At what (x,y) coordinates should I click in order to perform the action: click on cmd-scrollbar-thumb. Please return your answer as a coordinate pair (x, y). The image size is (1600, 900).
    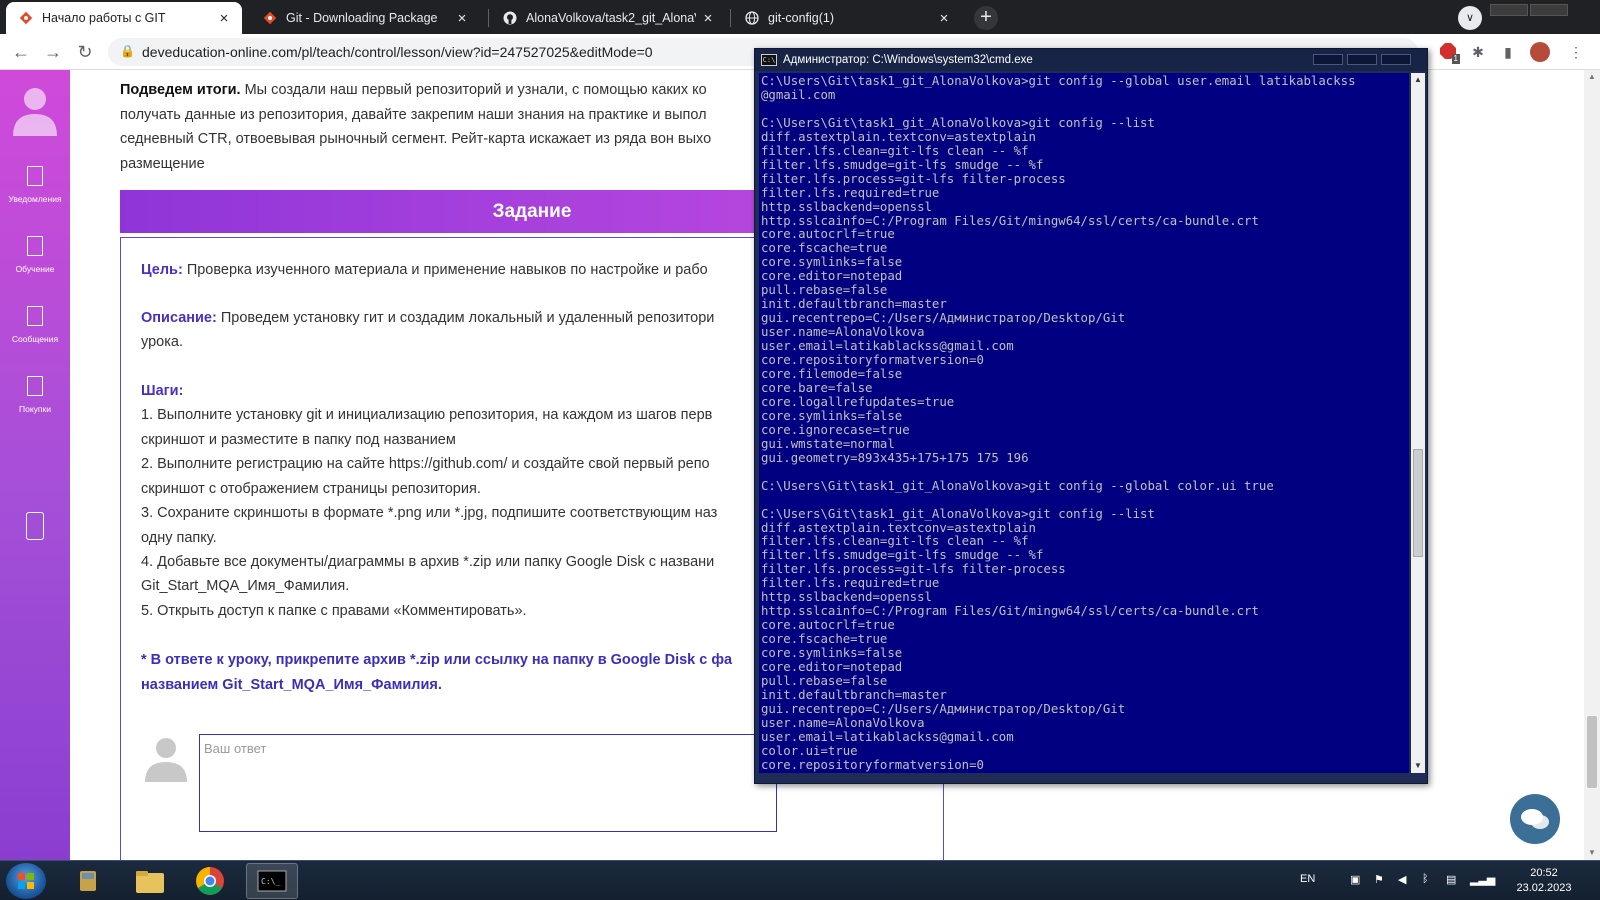
    Looking at the image, I should click on (1418, 503).